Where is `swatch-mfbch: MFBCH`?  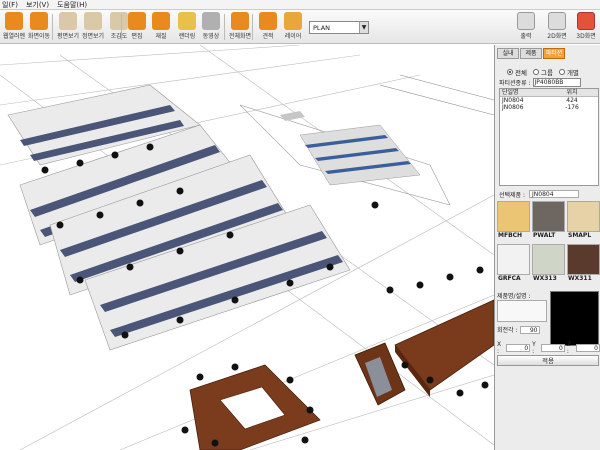 swatch-mfbch: MFBCH is located at coordinates (513, 221).